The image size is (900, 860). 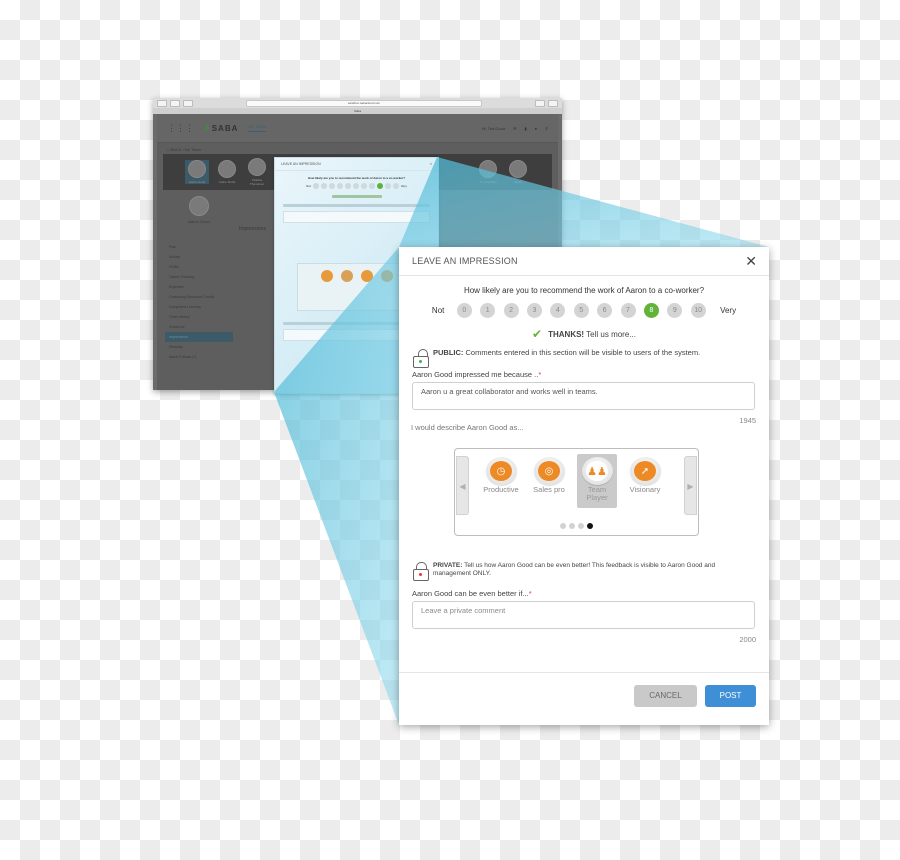 What do you see at coordinates (534, 310) in the screenshot?
I see `score-3: 3` at bounding box center [534, 310].